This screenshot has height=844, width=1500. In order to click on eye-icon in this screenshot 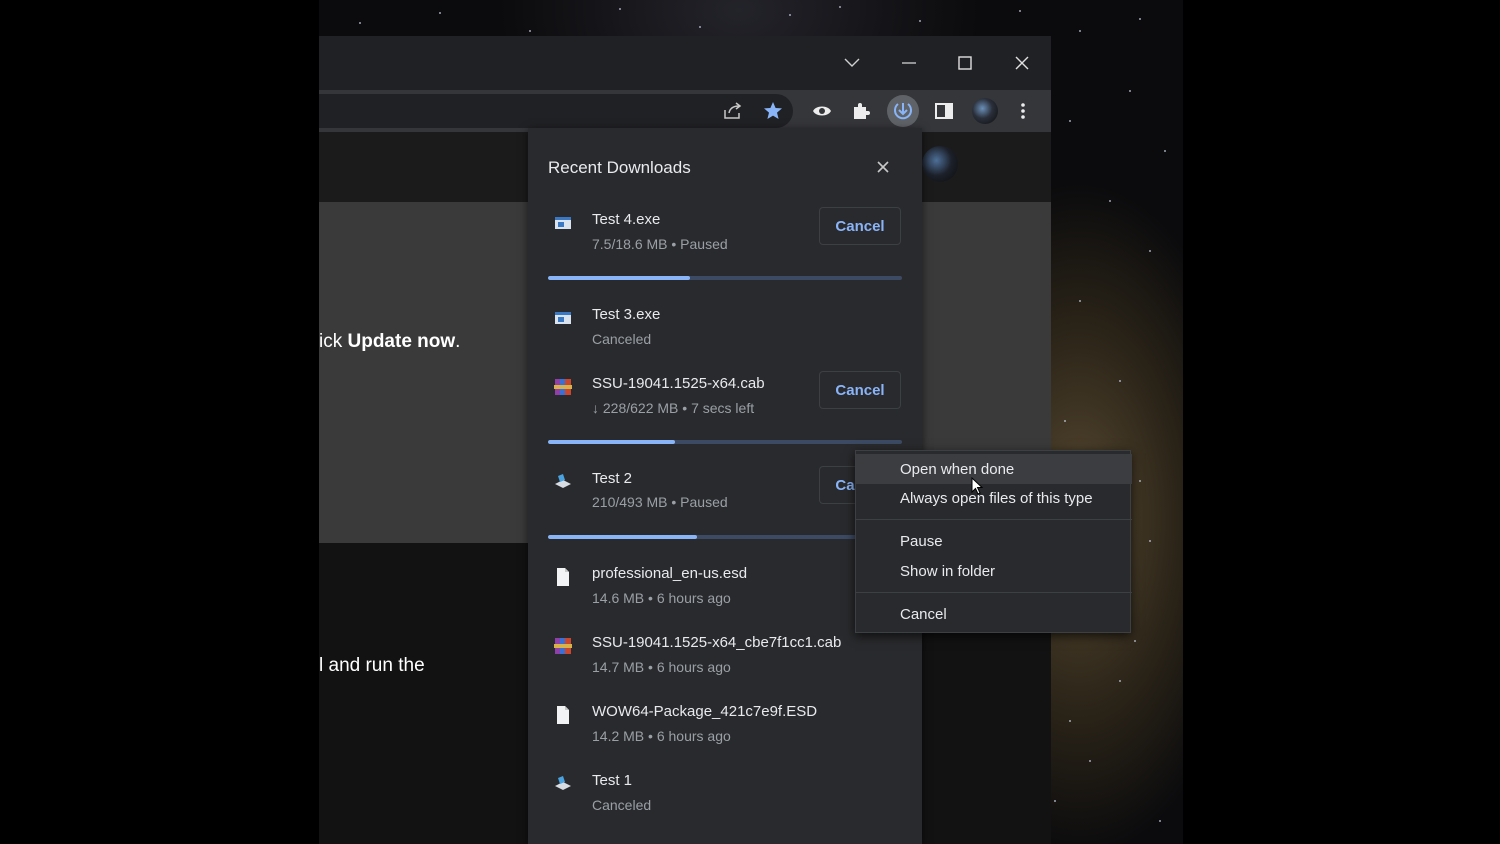, I will do `click(822, 111)`.